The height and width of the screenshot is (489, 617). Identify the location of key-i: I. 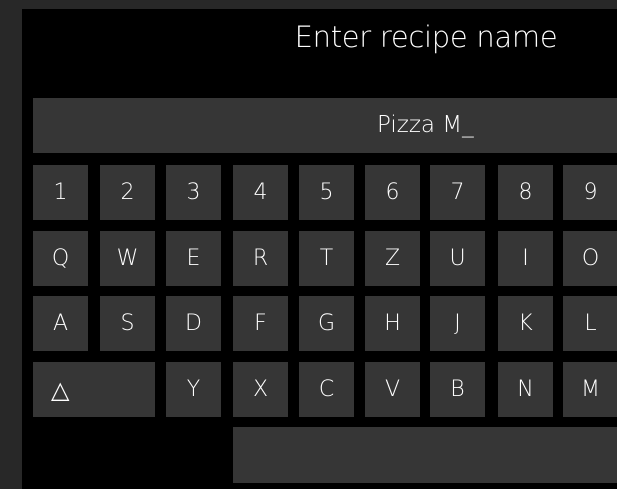
(525, 258).